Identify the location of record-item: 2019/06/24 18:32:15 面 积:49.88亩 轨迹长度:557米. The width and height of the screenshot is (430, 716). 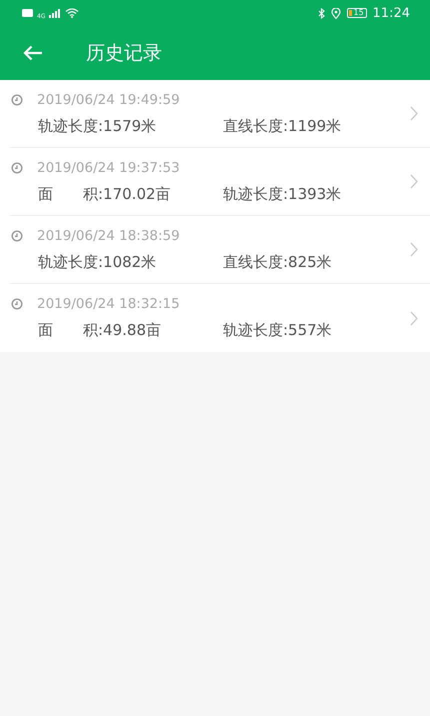
(220, 318).